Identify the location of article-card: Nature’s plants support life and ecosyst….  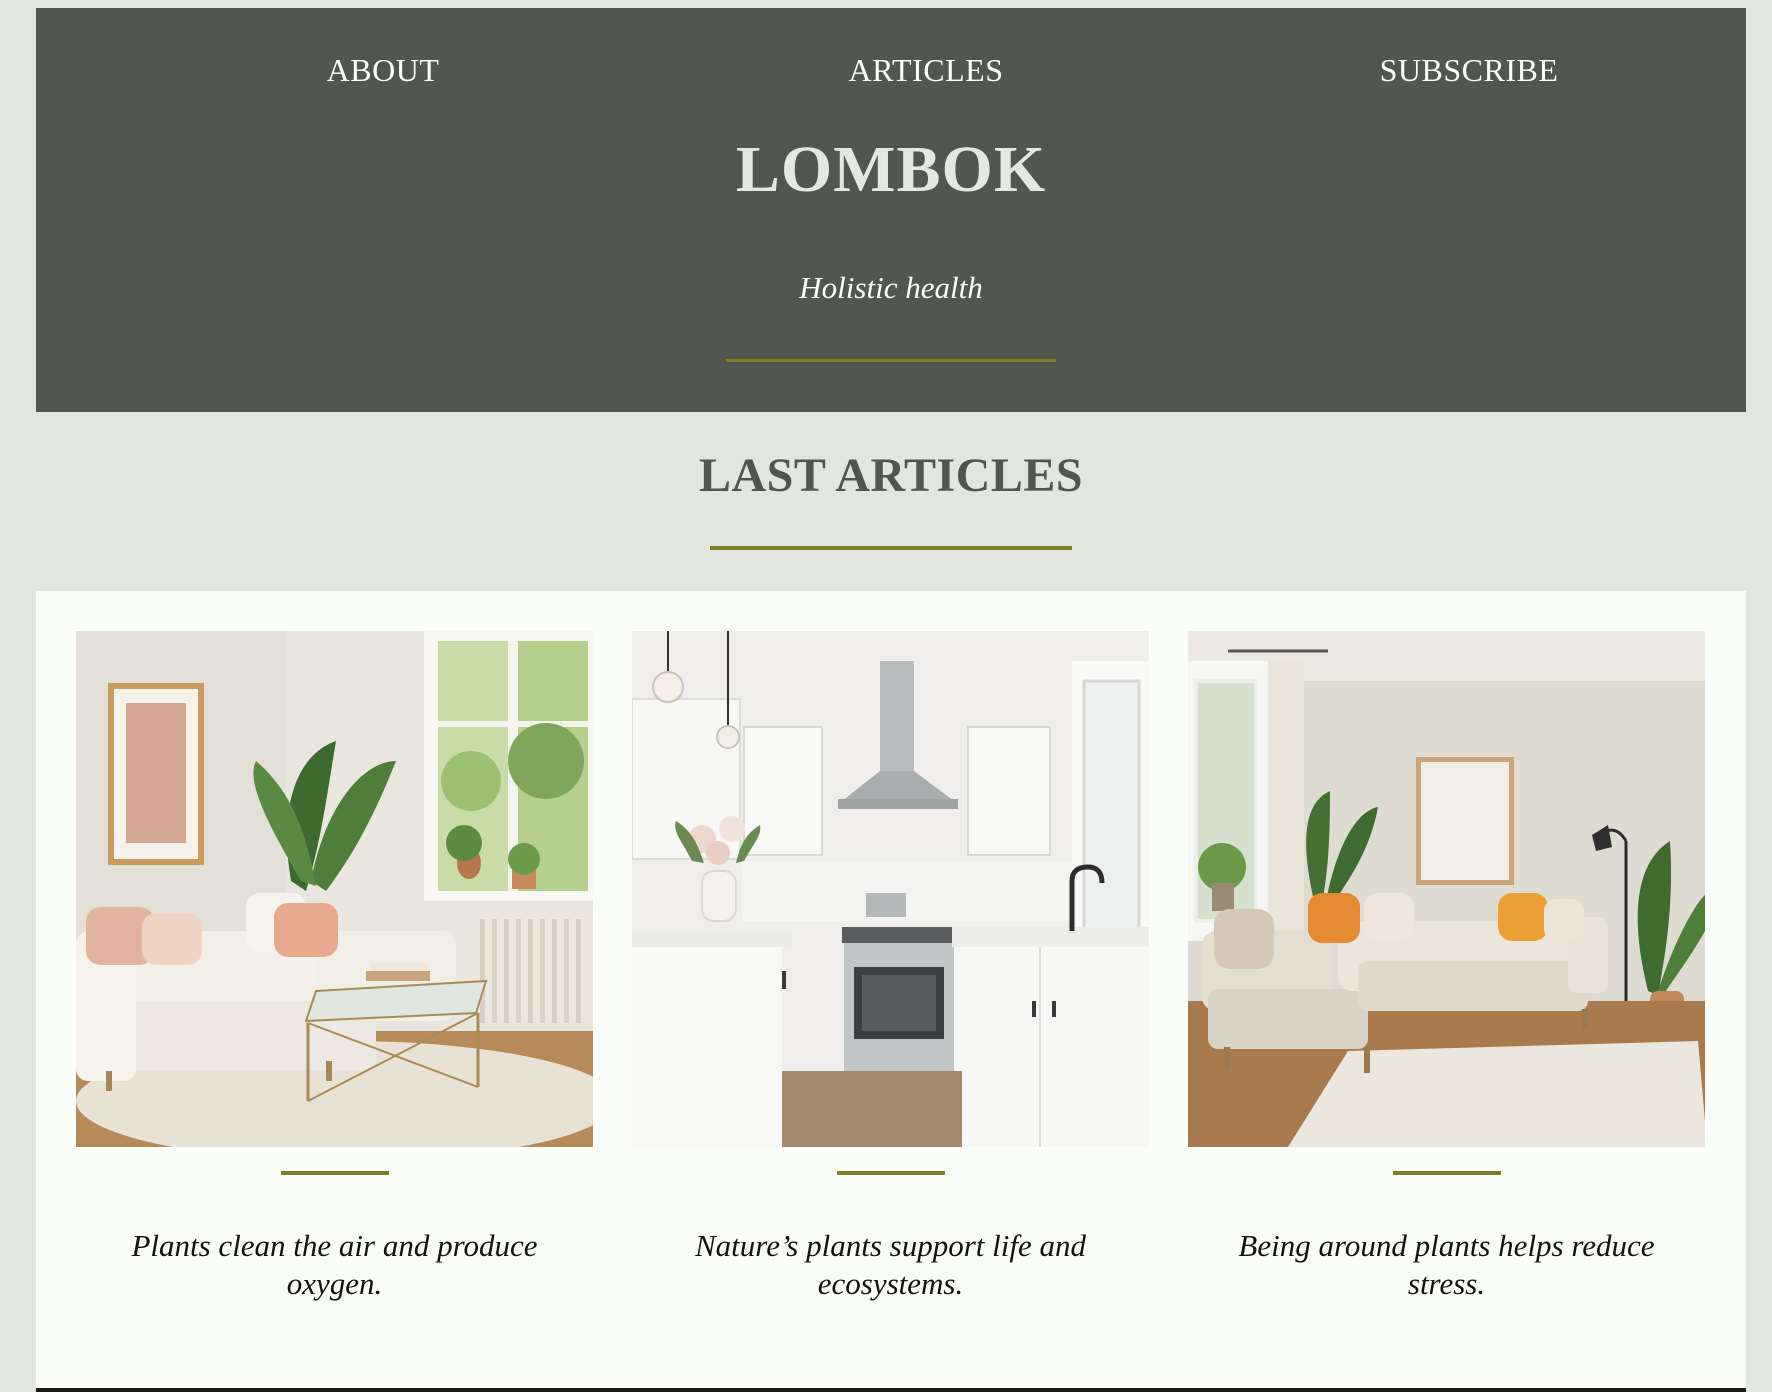
(890, 967).